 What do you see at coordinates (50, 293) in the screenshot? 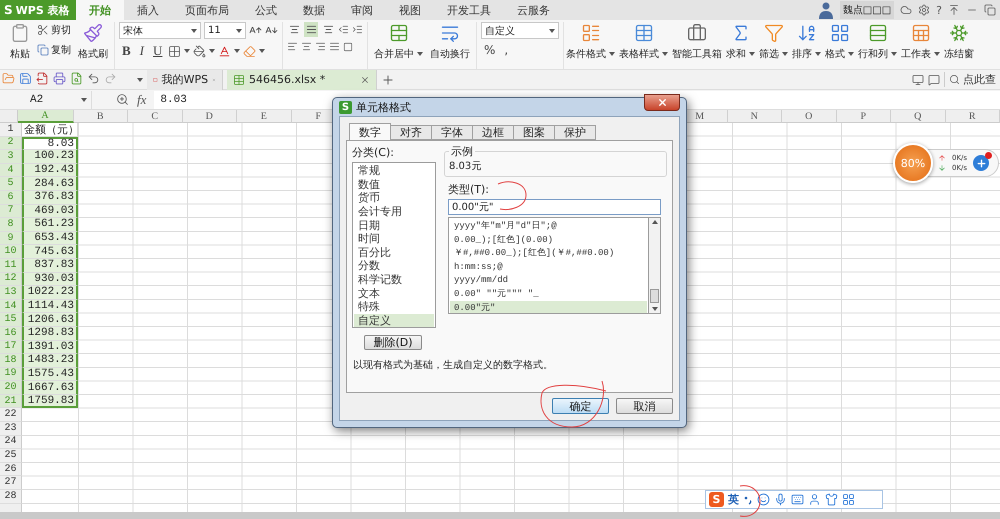
I see `table-cell: 1022.23` at bounding box center [50, 293].